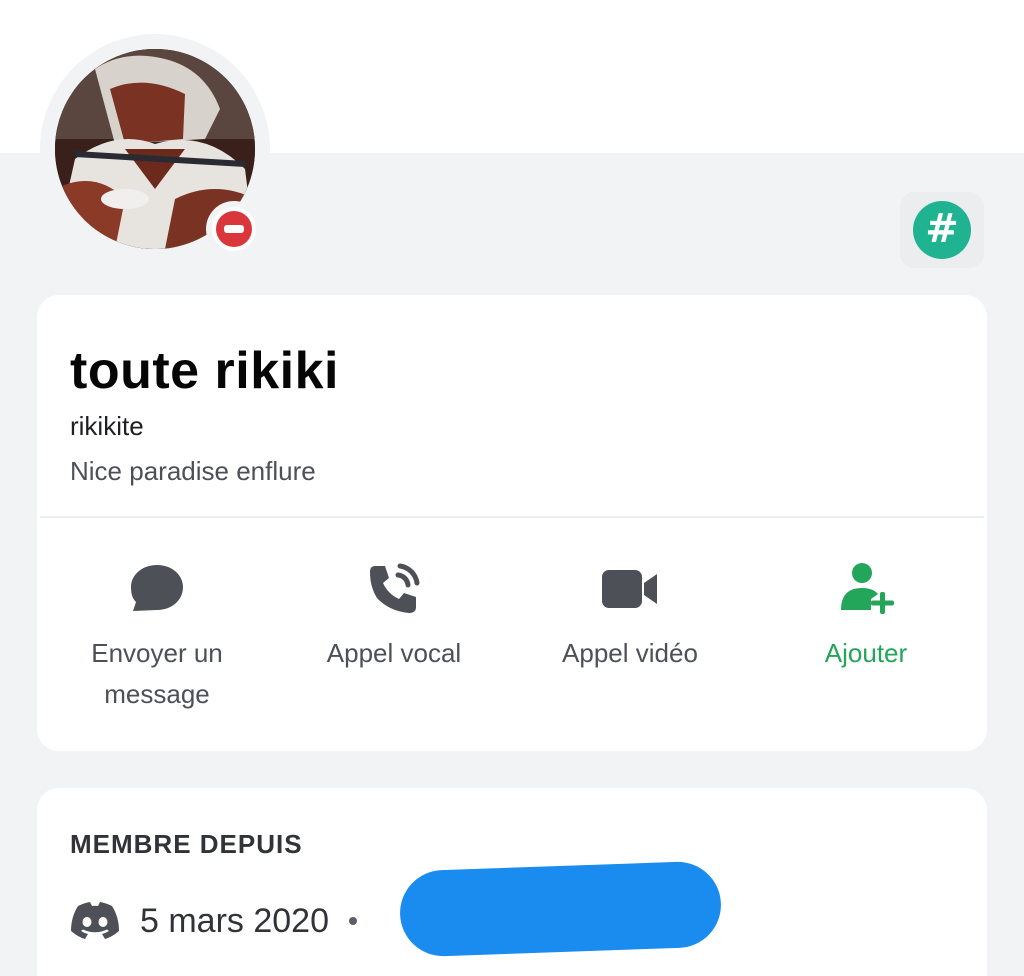  I want to click on voice-call-label: Appel vocal, so click(394, 653).